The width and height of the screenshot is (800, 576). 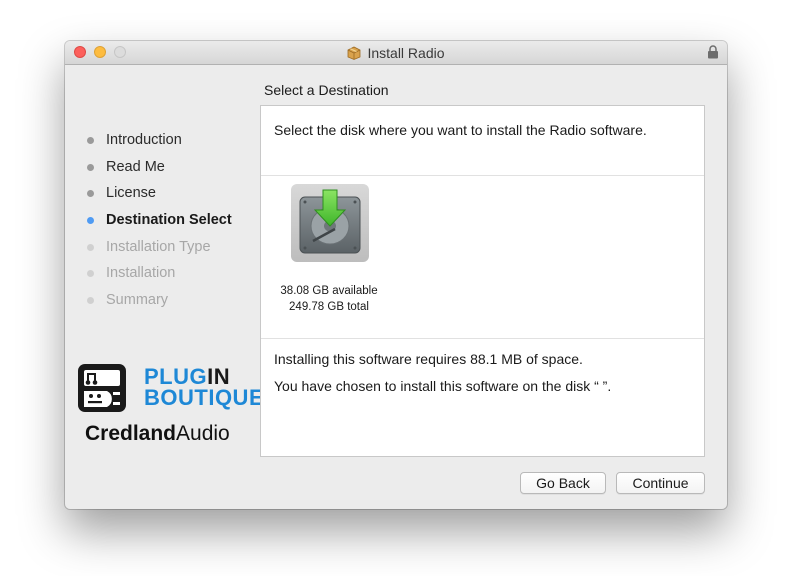 I want to click on step-label: License, so click(x=131, y=193).